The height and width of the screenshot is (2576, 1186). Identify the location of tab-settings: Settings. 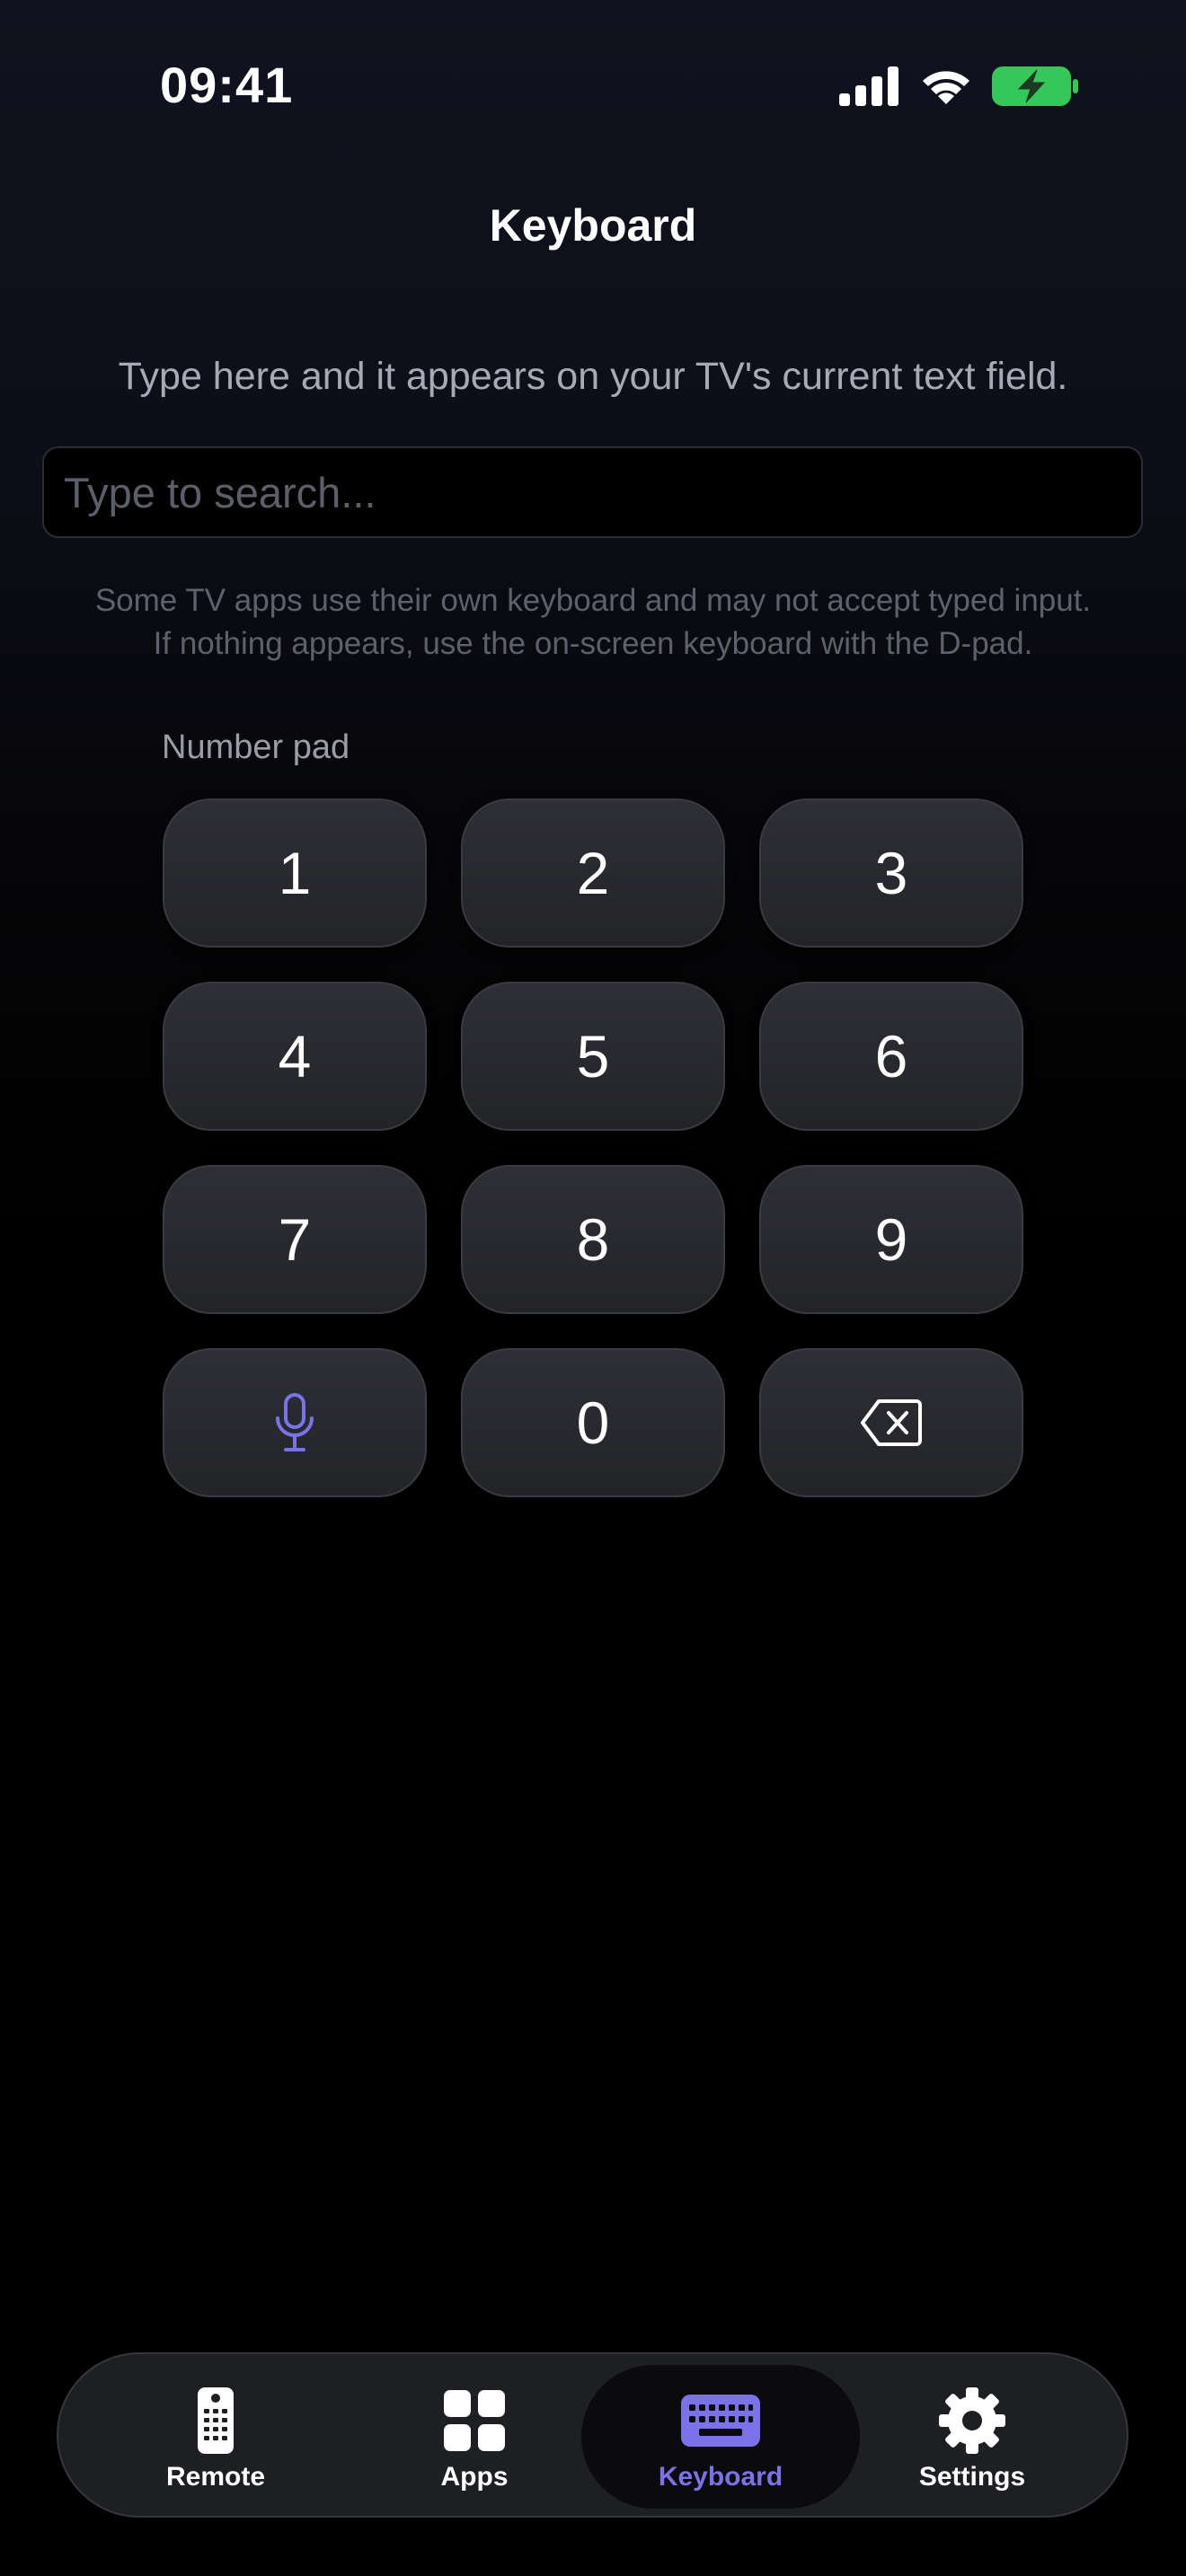
(972, 2437).